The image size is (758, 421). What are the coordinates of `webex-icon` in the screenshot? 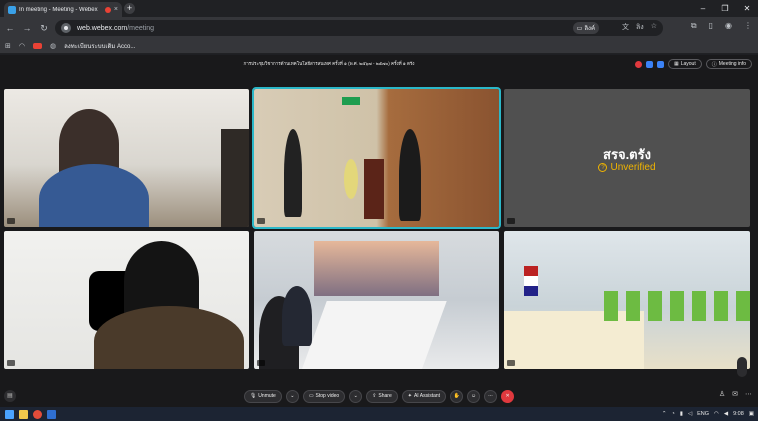 It's located at (660, 64).